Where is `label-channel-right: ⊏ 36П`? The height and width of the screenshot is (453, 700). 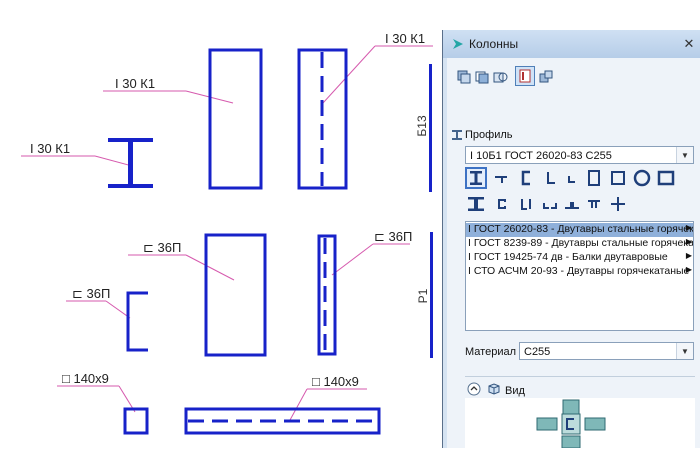
label-channel-right: ⊏ 36П is located at coordinates (393, 236).